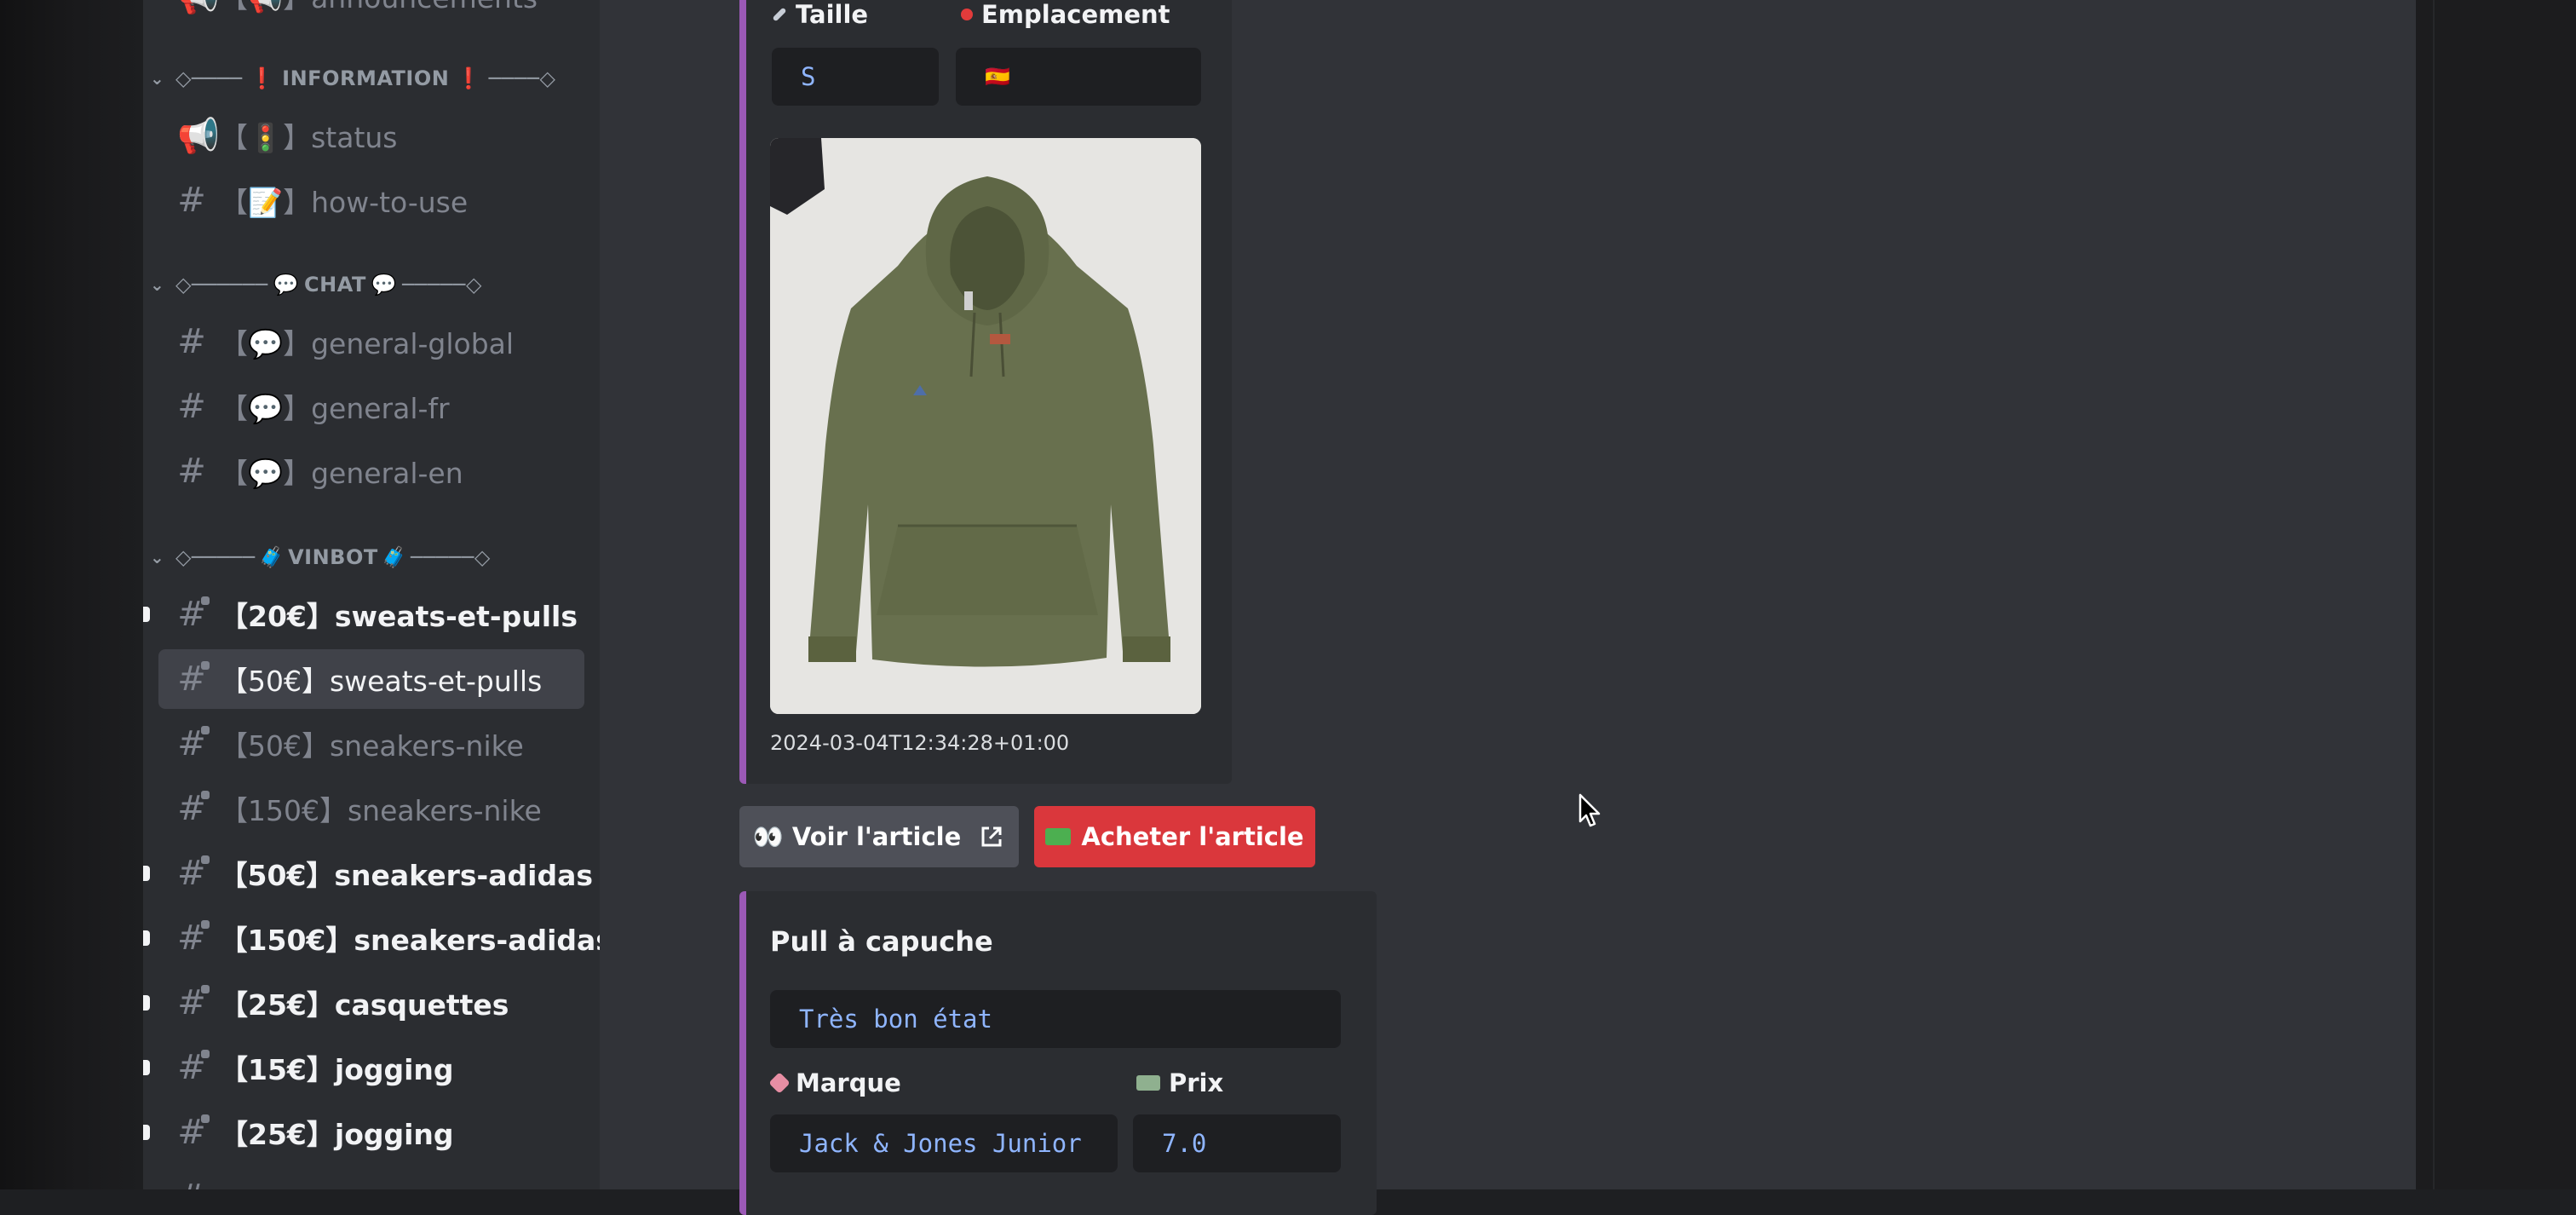  I want to click on channel-50-sneakers-nike: # 【50€】sneakers-nike, so click(371, 744).